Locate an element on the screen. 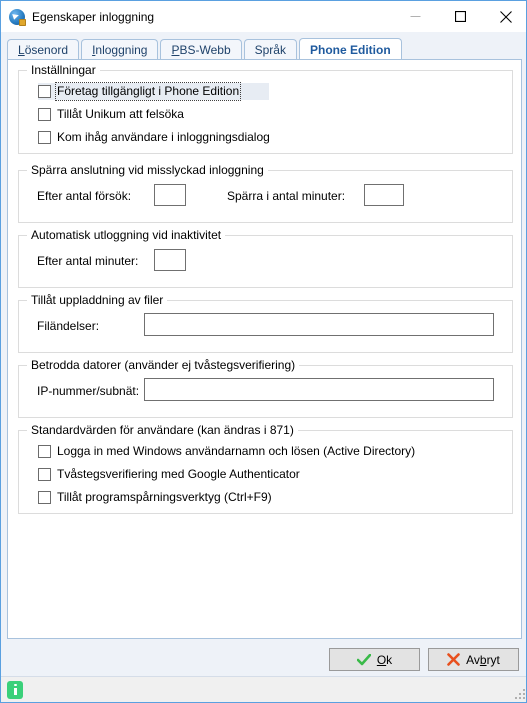 The width and height of the screenshot is (527, 703). checkbox-kom-ihag-anvandare: Kom ihåg användare i inloggningsdialog is located at coordinates (154, 137).